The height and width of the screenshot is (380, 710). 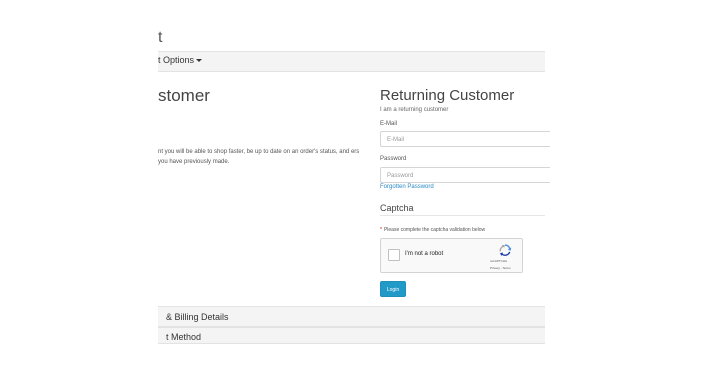 I want to click on captcha-heading: Captcha, so click(x=397, y=208).